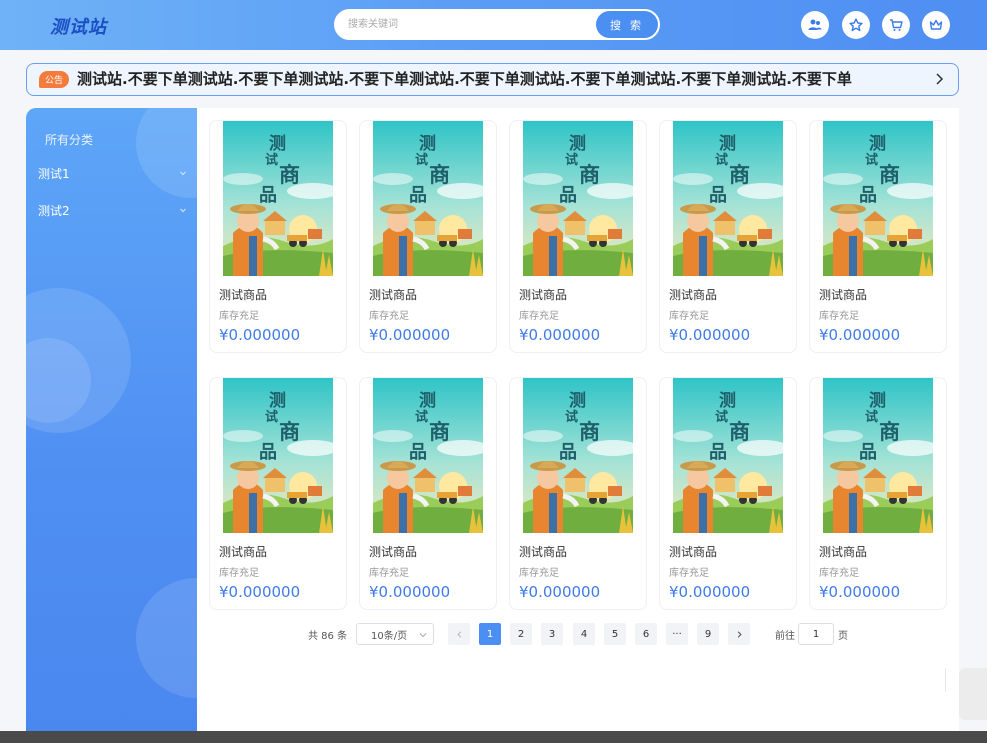 This screenshot has height=743, width=987. What do you see at coordinates (328, 636) in the screenshot?
I see `total-count: 共 86 条` at bounding box center [328, 636].